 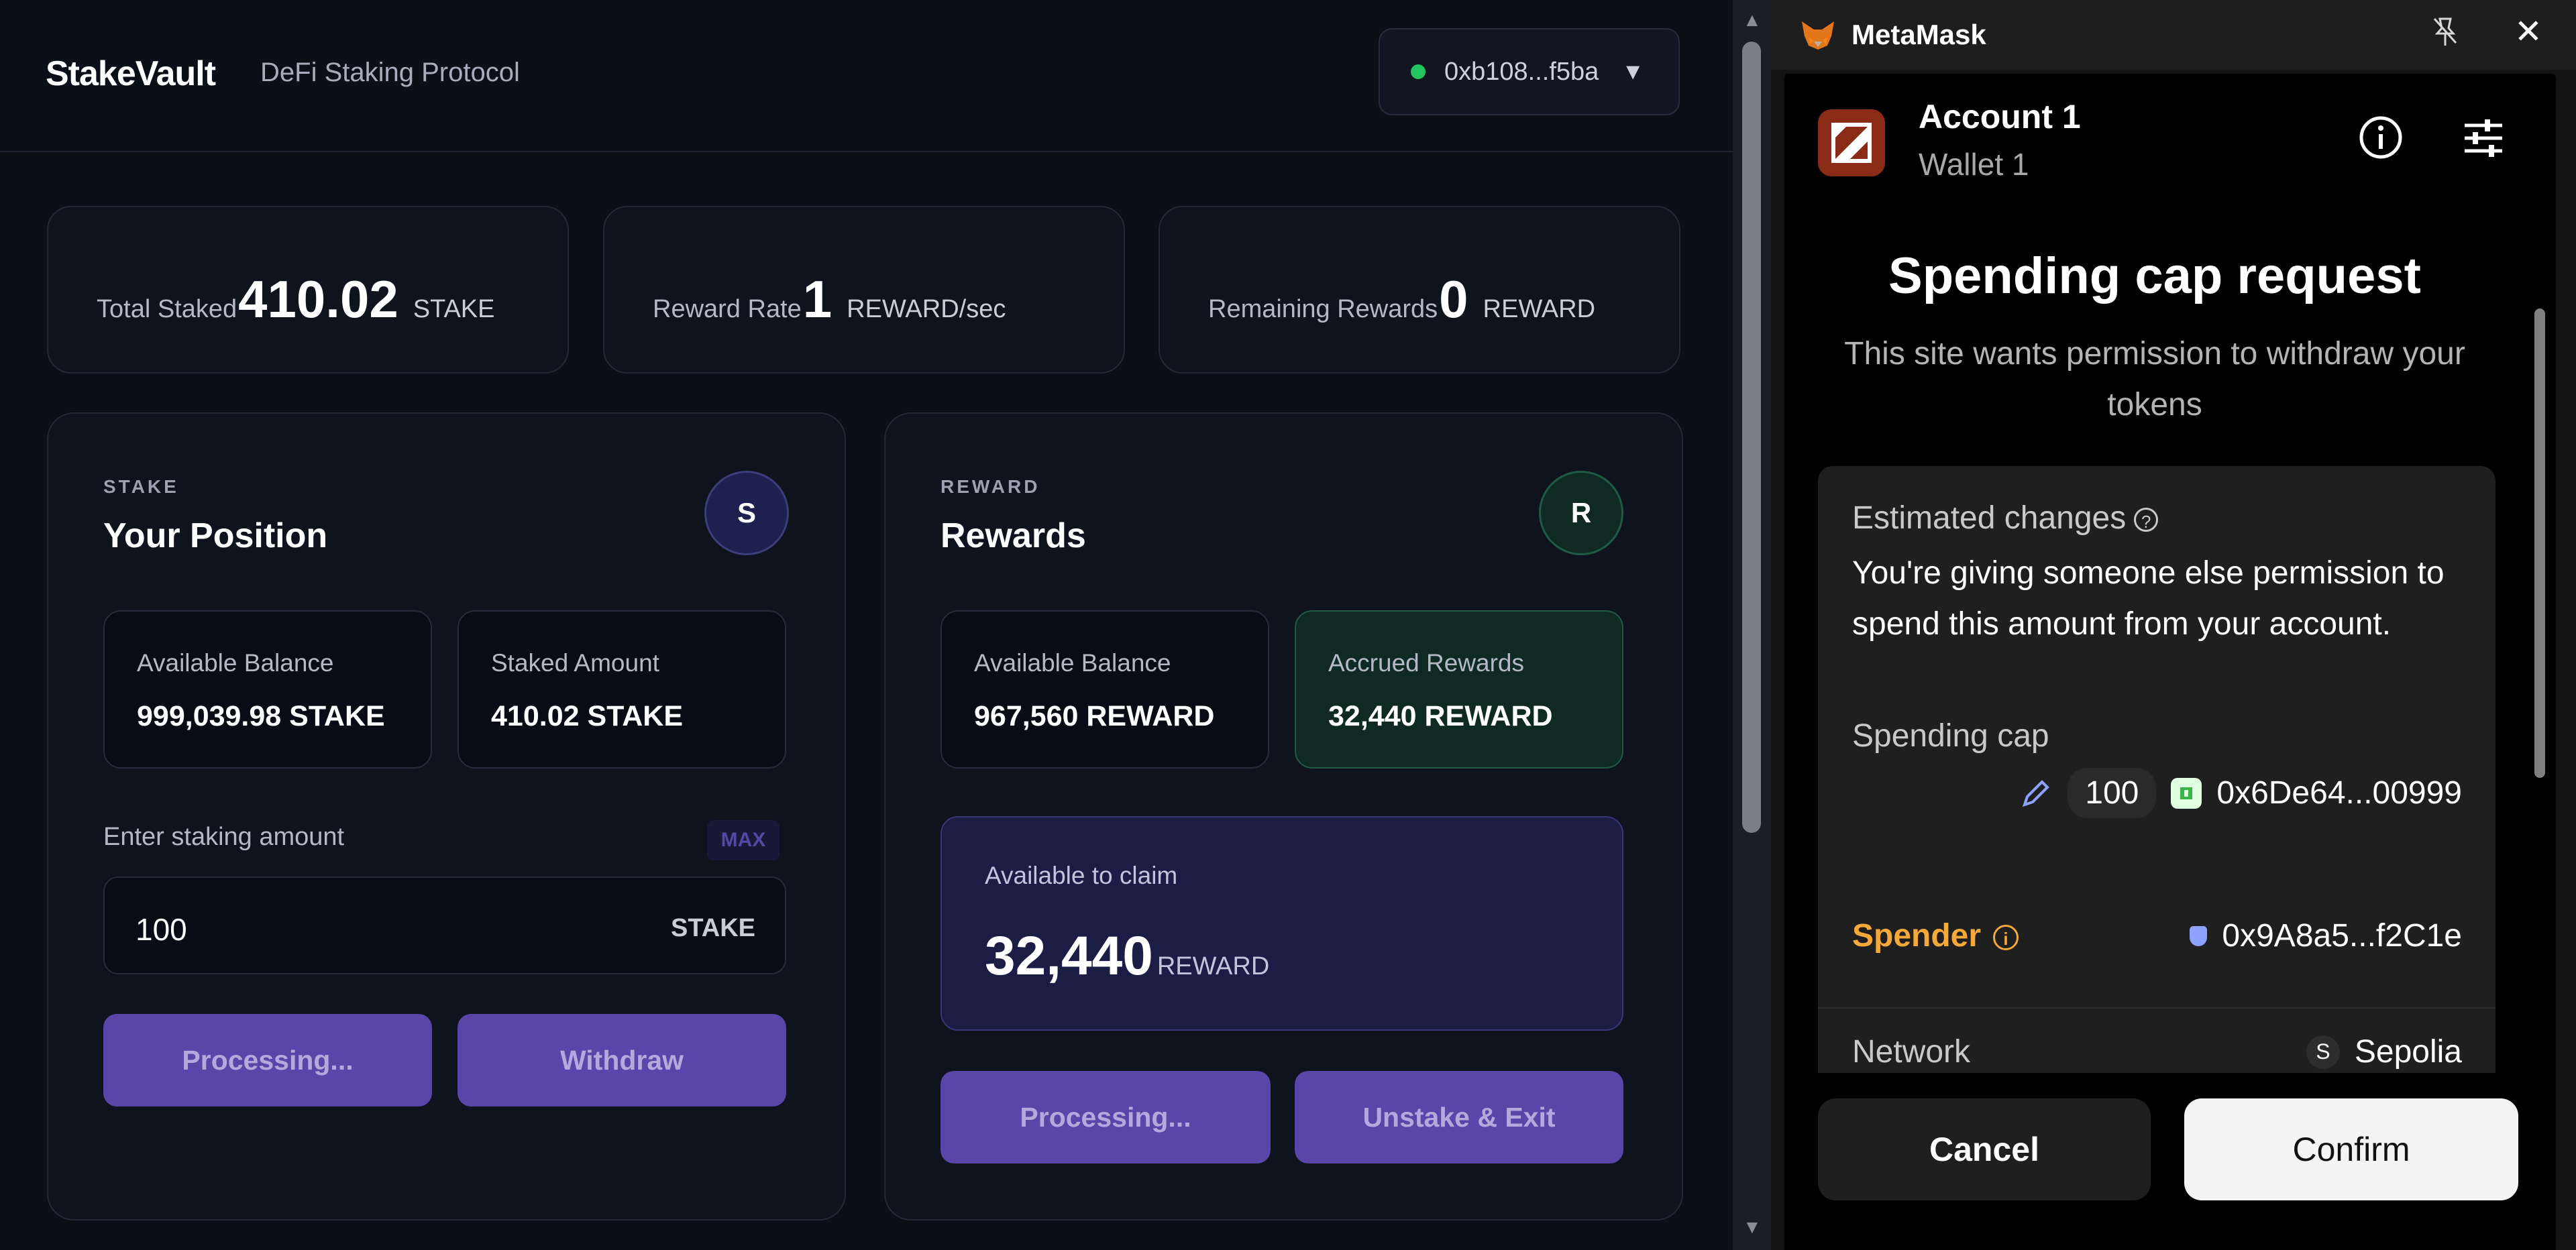 What do you see at coordinates (2157, 1008) in the screenshot?
I see `divider` at bounding box center [2157, 1008].